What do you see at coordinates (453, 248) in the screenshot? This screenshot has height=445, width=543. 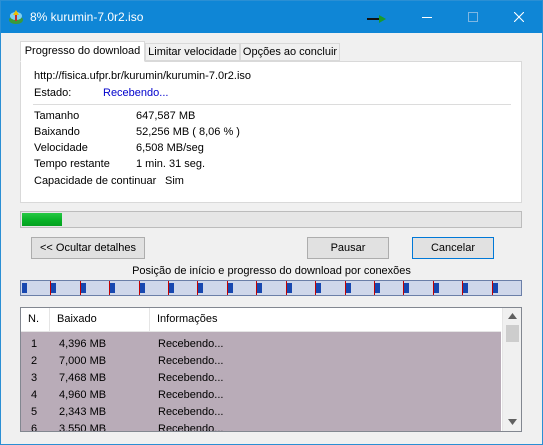 I see `cancel-button: Cancelar` at bounding box center [453, 248].